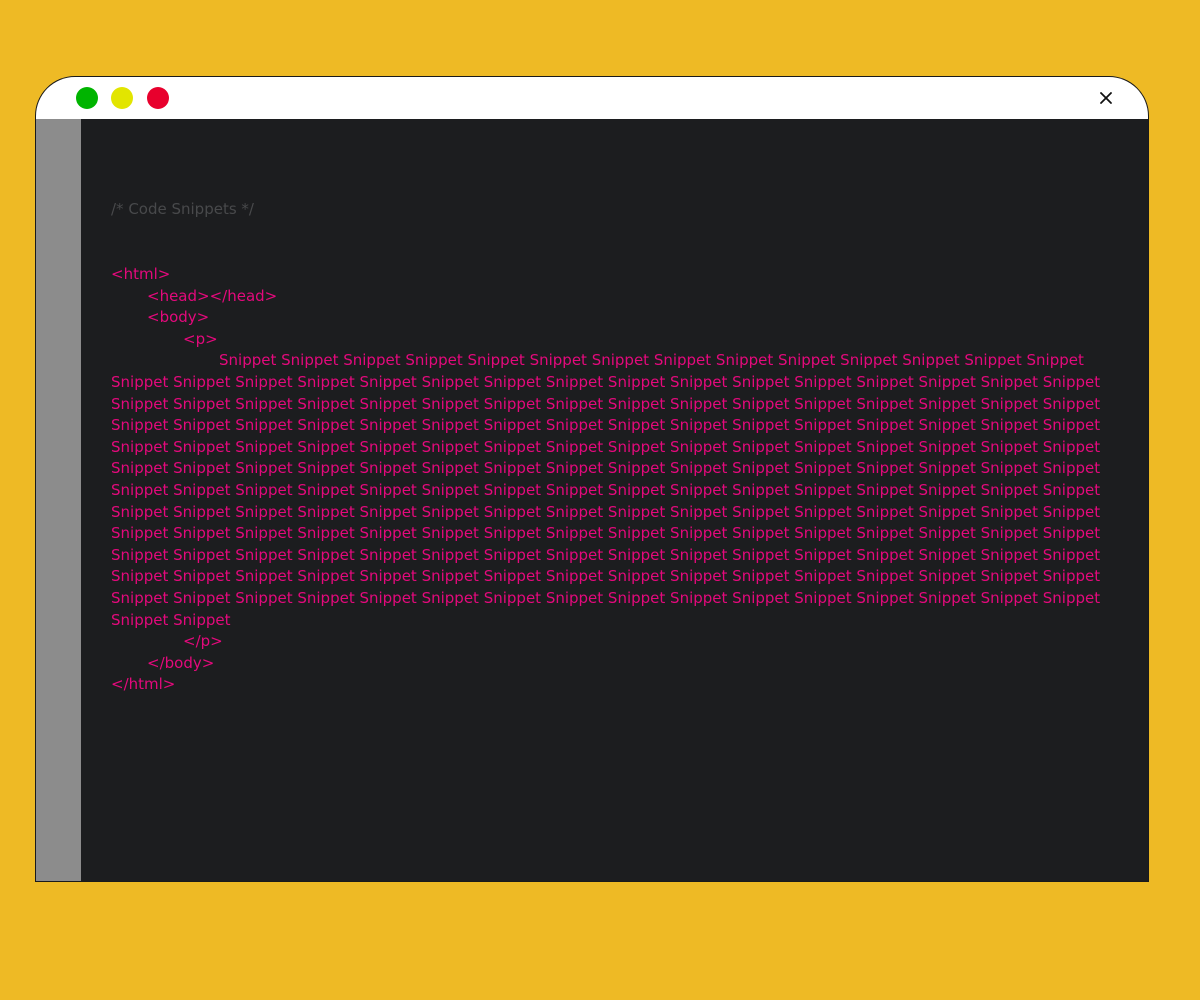 Image resolution: width=1200 pixels, height=1000 pixels. I want to click on close-icon, so click(1106, 98).